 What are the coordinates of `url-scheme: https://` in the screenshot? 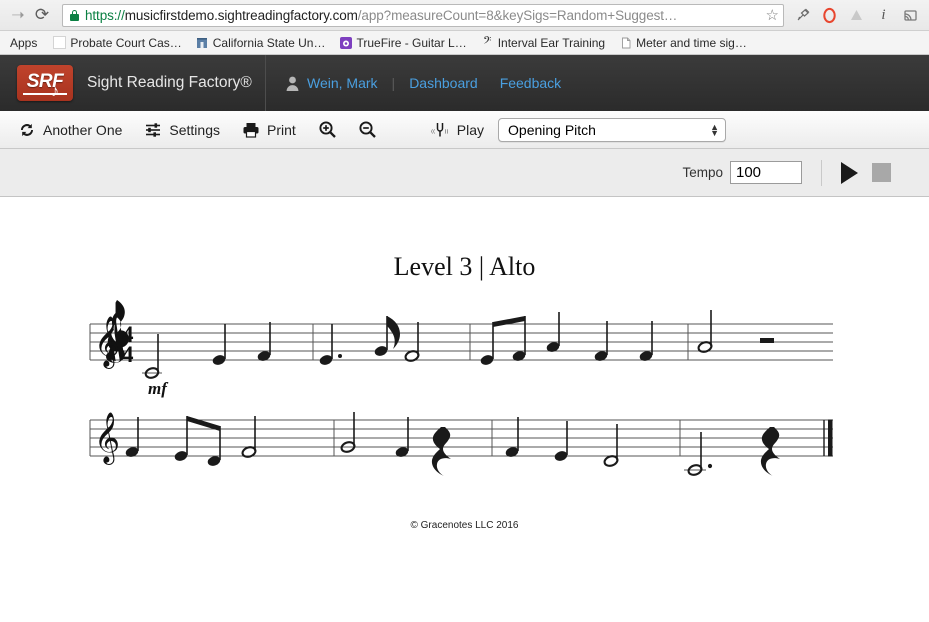 It's located at (105, 15).